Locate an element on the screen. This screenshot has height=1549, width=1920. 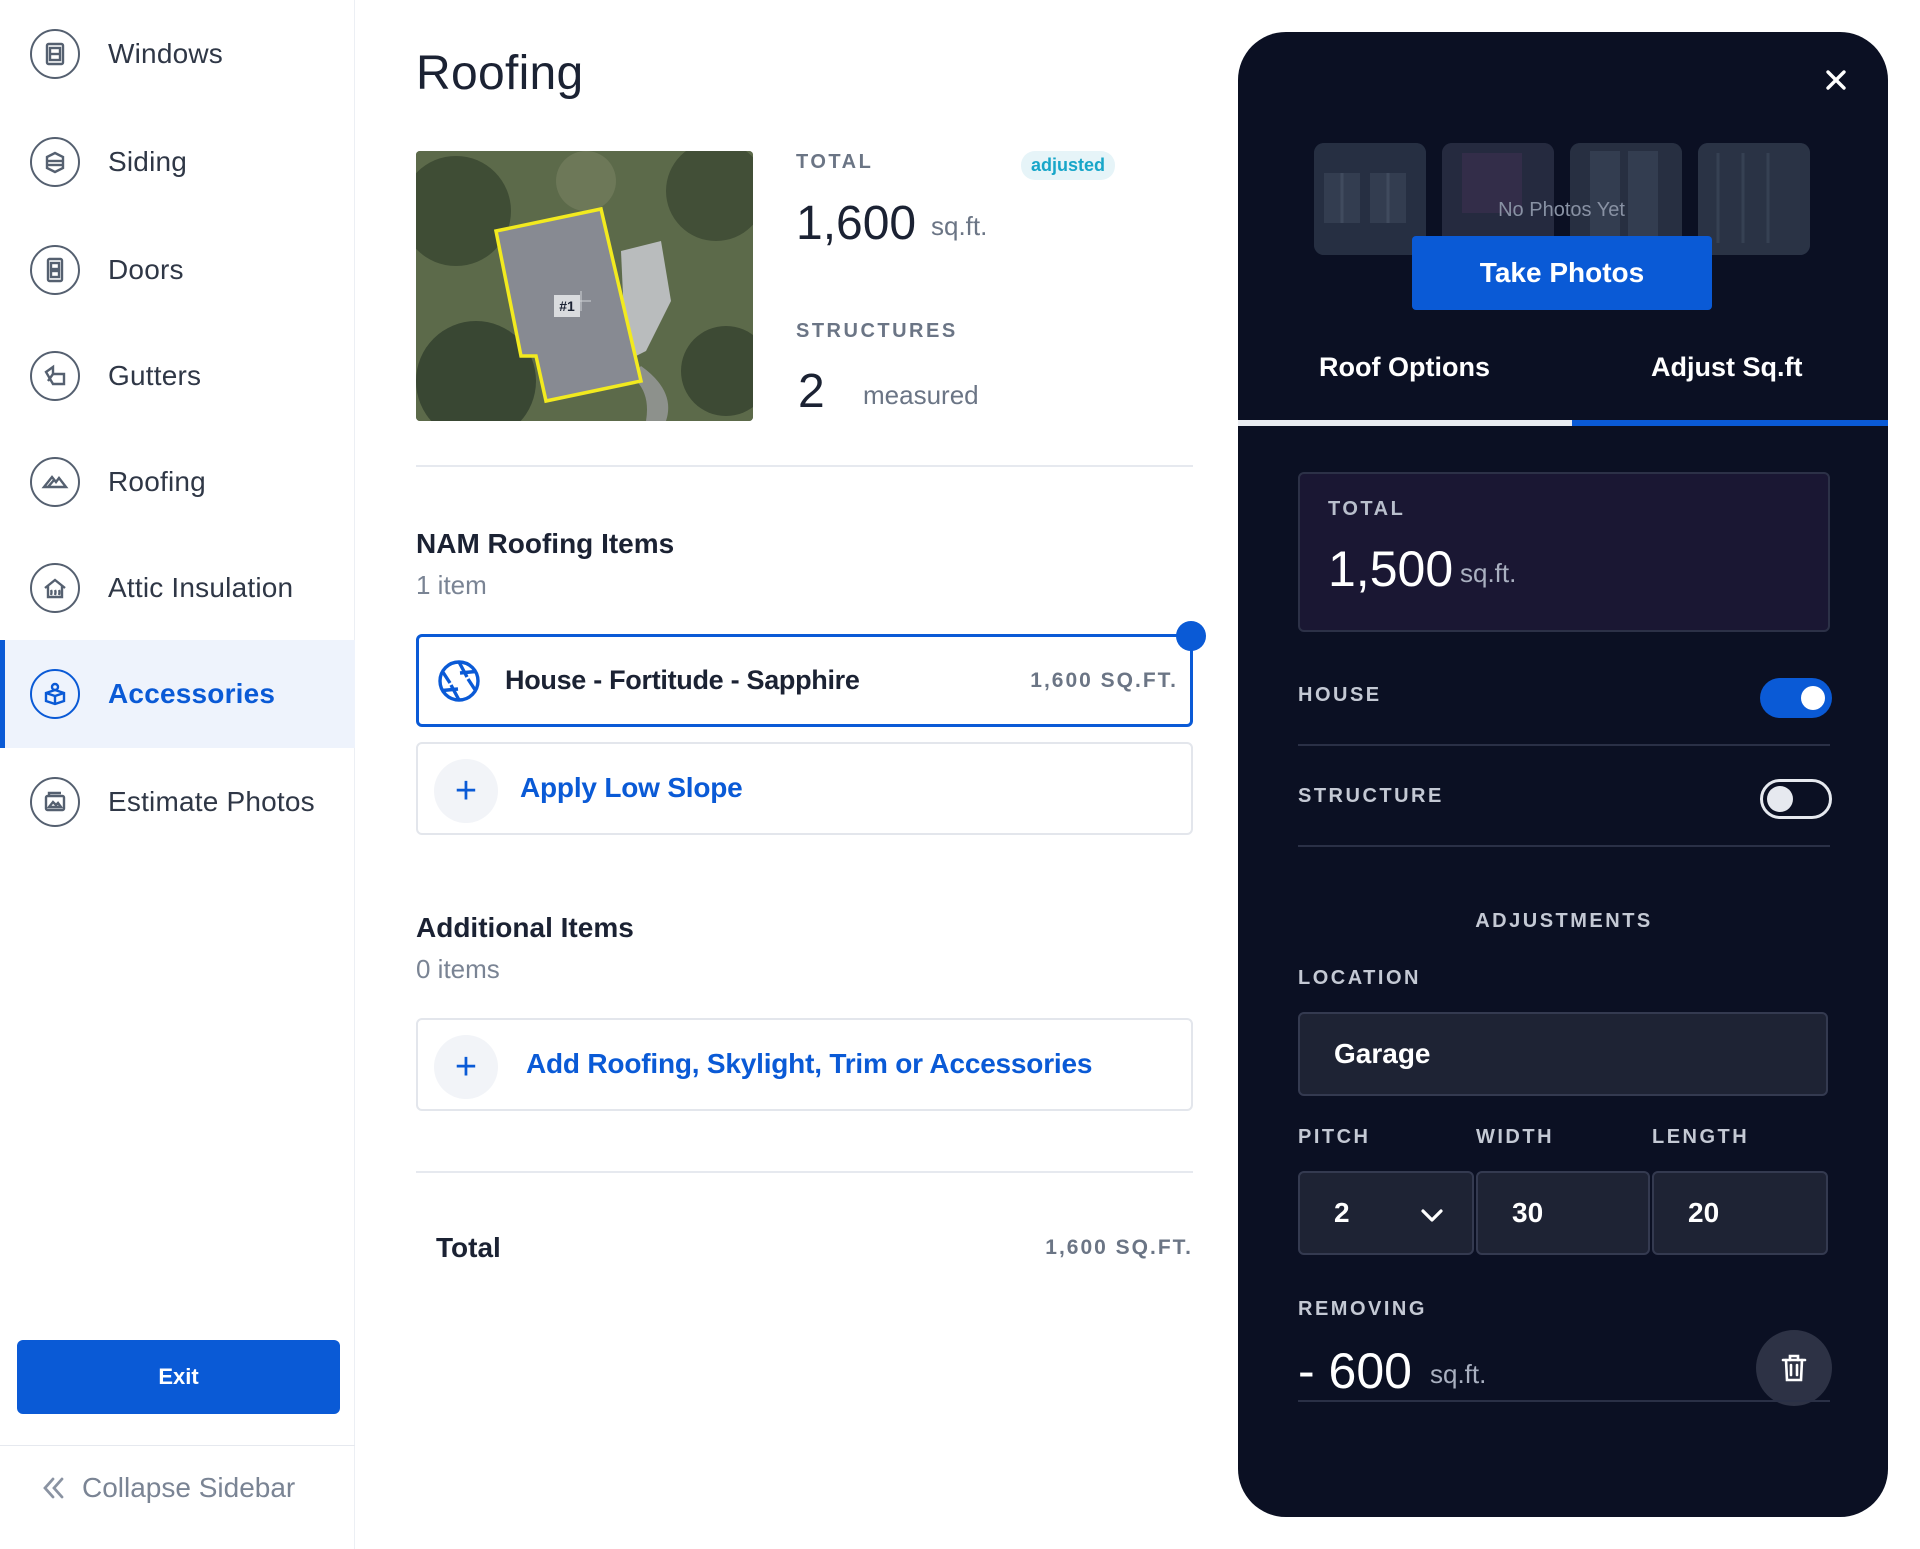
pitch-select: 2 is located at coordinates (1386, 1213).